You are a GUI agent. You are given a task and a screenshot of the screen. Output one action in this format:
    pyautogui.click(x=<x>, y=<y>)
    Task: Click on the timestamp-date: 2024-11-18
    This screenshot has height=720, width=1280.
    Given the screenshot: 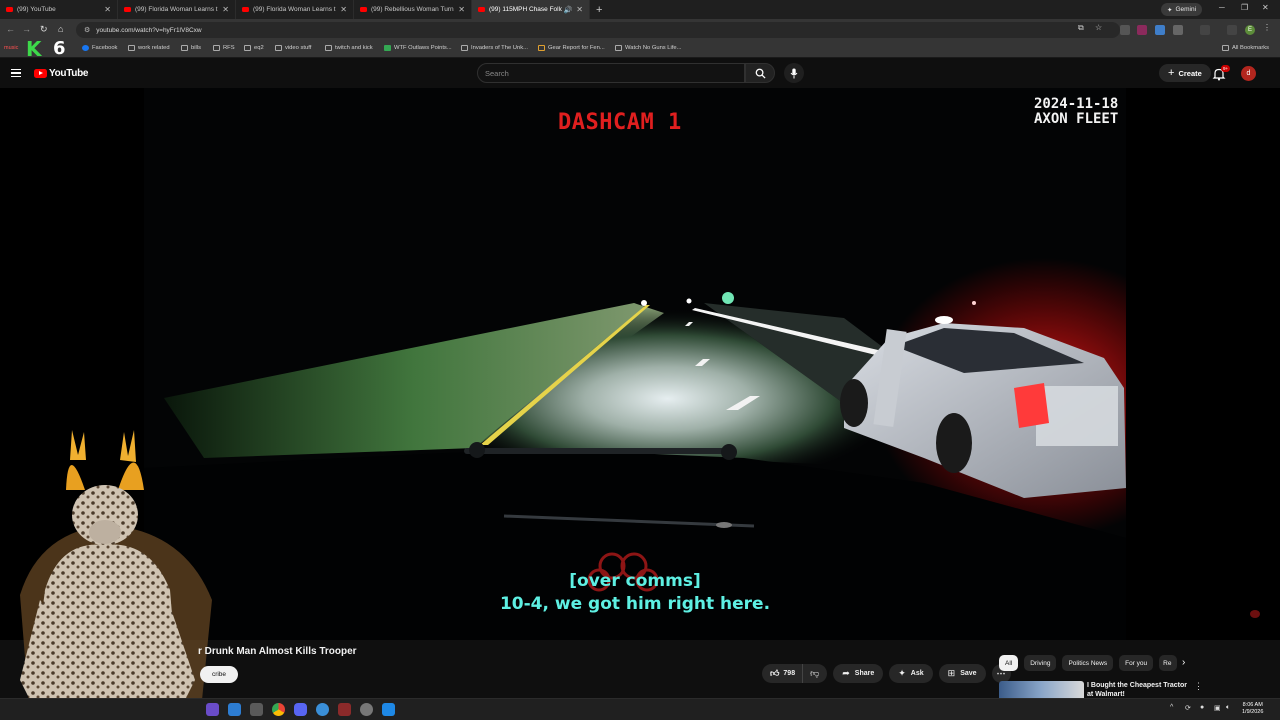 What is the action you would take?
    pyautogui.click(x=1076, y=104)
    